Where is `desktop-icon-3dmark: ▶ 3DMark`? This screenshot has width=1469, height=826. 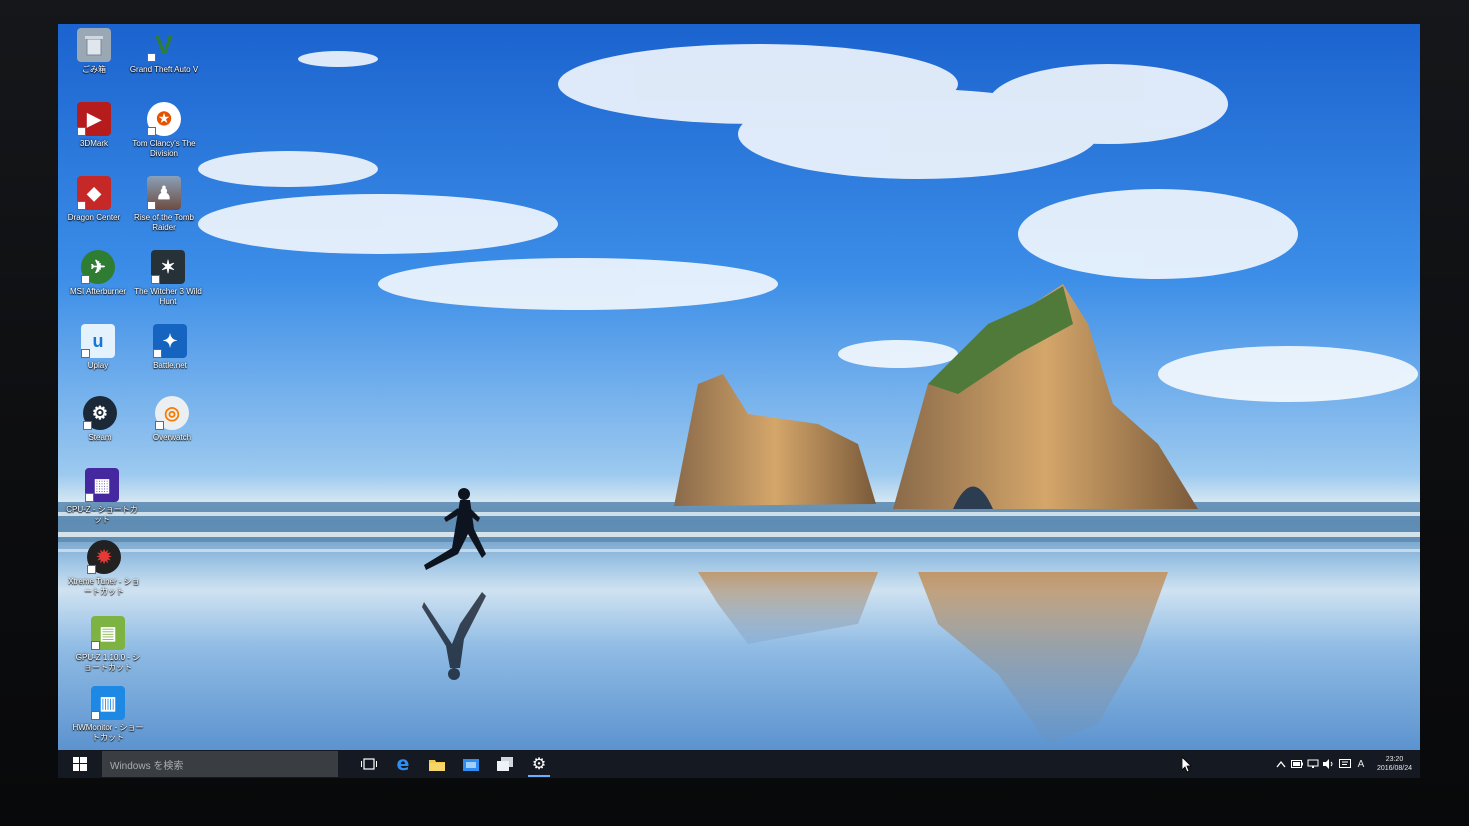
desktop-icon-3dmark: ▶ 3DMark is located at coordinates (94, 125).